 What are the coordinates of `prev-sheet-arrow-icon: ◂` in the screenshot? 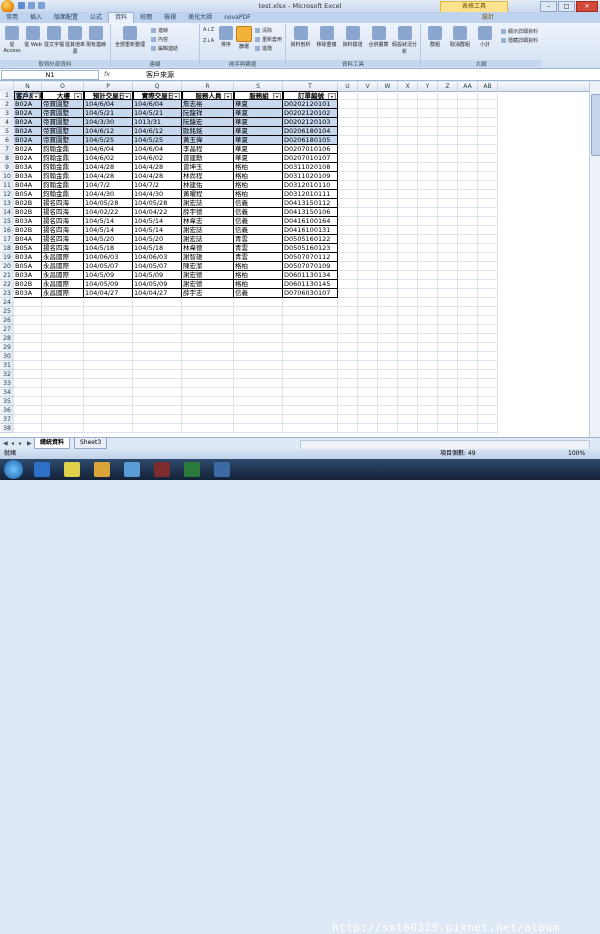 It's located at (12, 443).